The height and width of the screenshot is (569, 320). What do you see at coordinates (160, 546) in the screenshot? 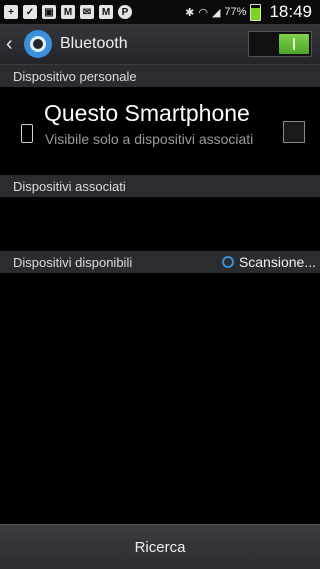
I see `search-button: Ricerca` at bounding box center [160, 546].